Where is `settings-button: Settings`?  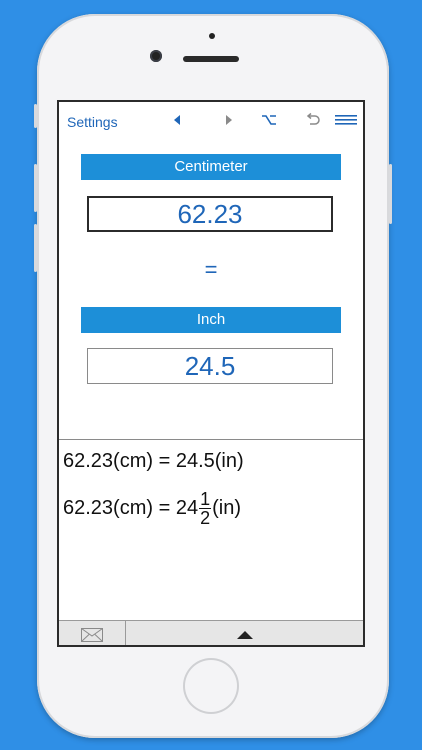
settings-button: Settings is located at coordinates (92, 122).